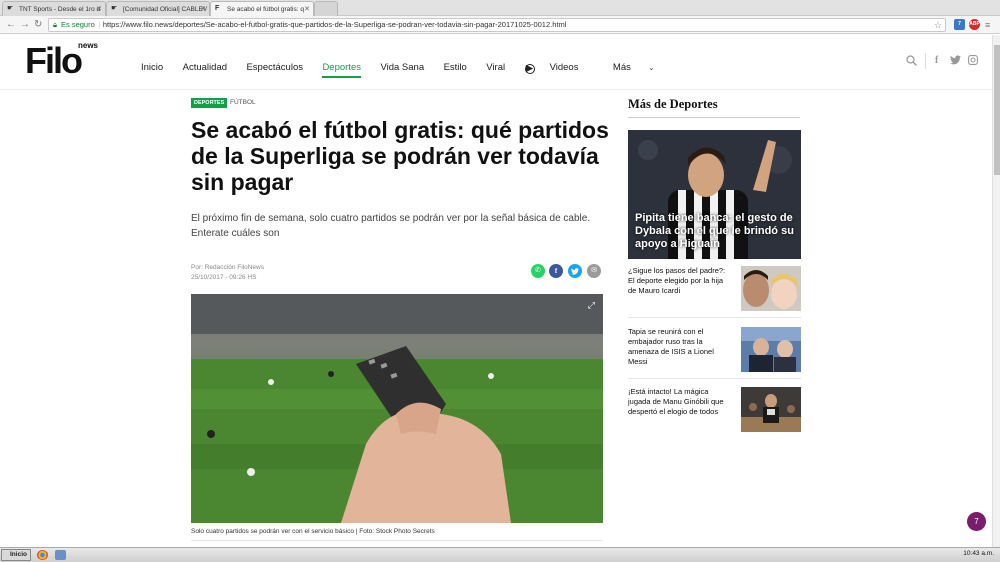  I want to click on browser-menu-icon: ≡, so click(987, 25).